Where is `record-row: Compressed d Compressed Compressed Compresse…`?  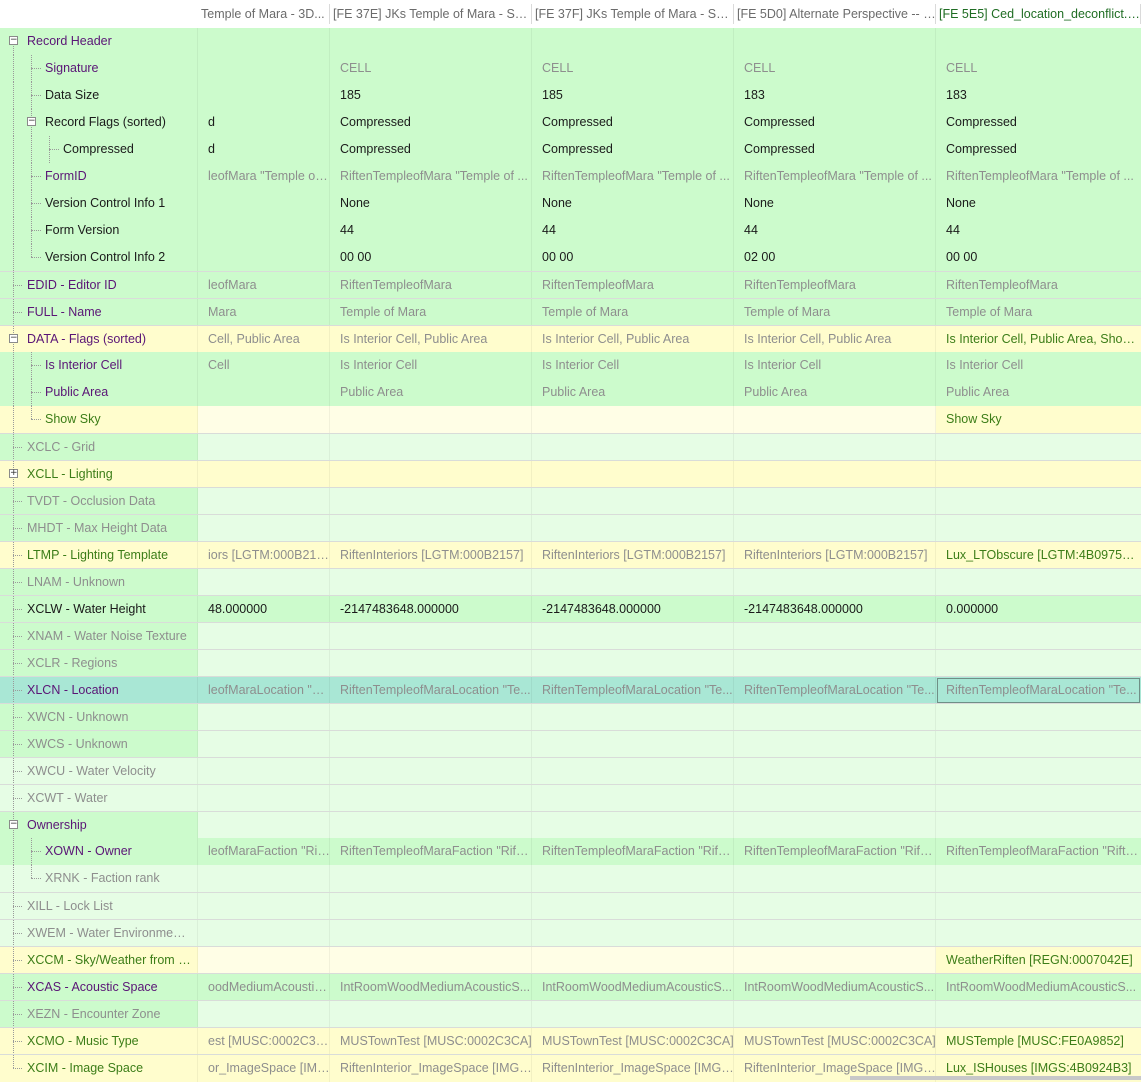 record-row: Compressed d Compressed Compressed Compresse… is located at coordinates (570, 149).